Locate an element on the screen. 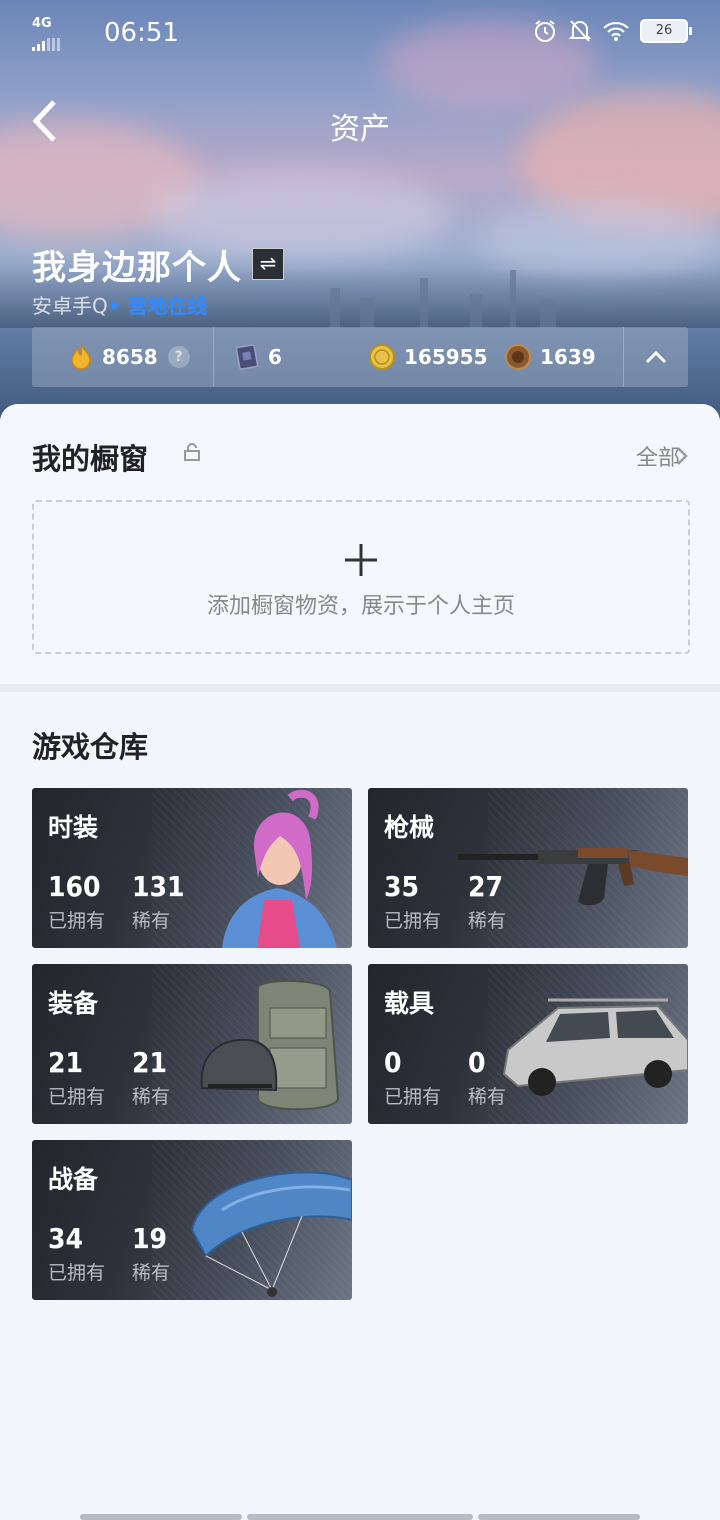  section-divider is located at coordinates (360, 688).